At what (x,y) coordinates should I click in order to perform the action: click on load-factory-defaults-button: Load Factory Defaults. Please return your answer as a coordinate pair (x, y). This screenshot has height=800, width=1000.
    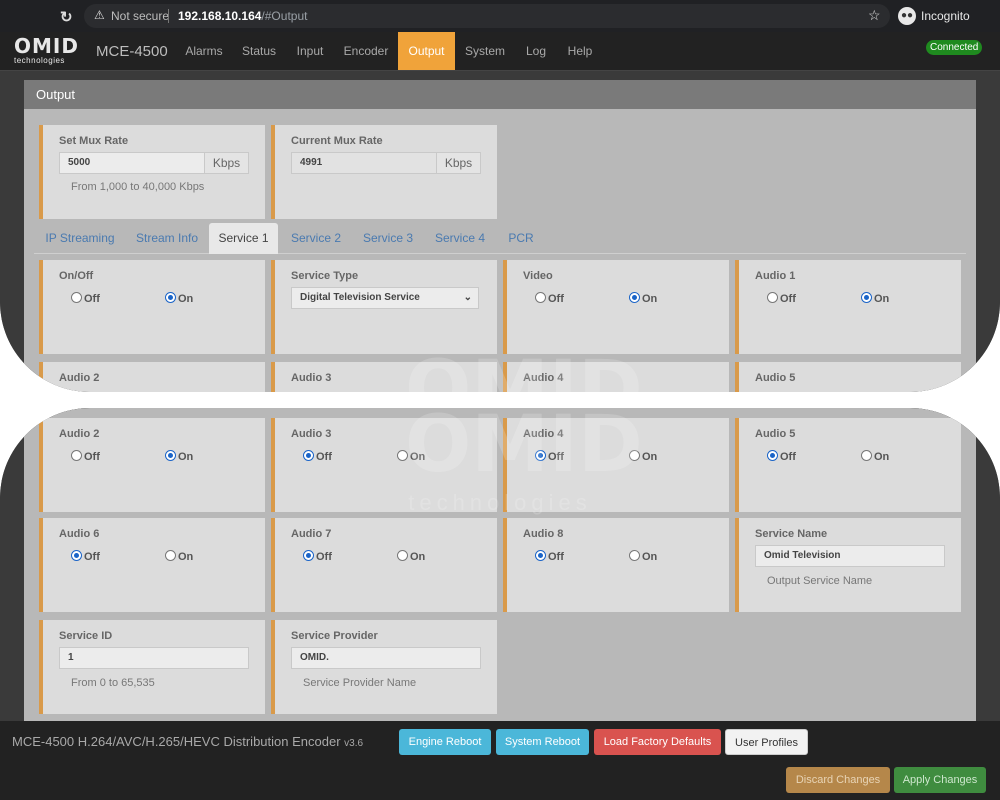
    Looking at the image, I should click on (657, 742).